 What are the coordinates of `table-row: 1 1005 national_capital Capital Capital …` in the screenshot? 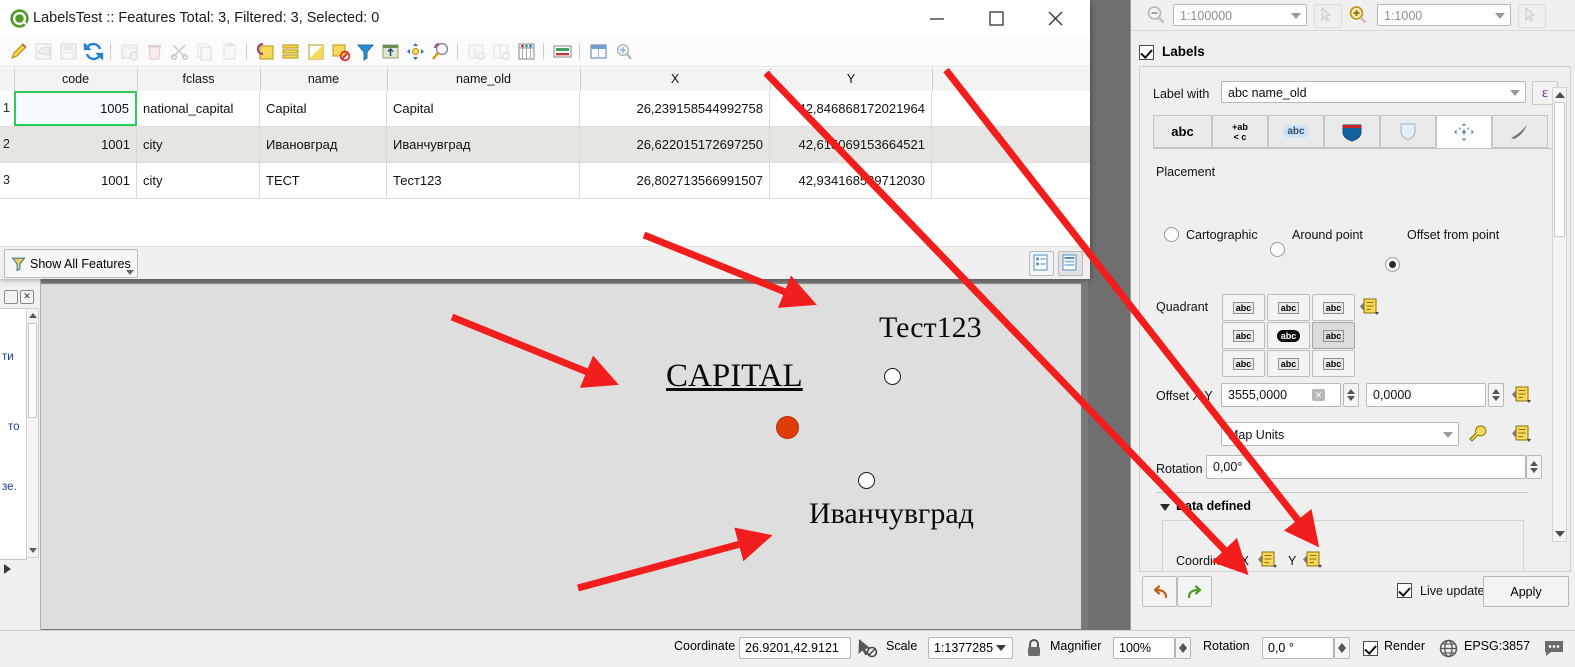 It's located at (545, 108).